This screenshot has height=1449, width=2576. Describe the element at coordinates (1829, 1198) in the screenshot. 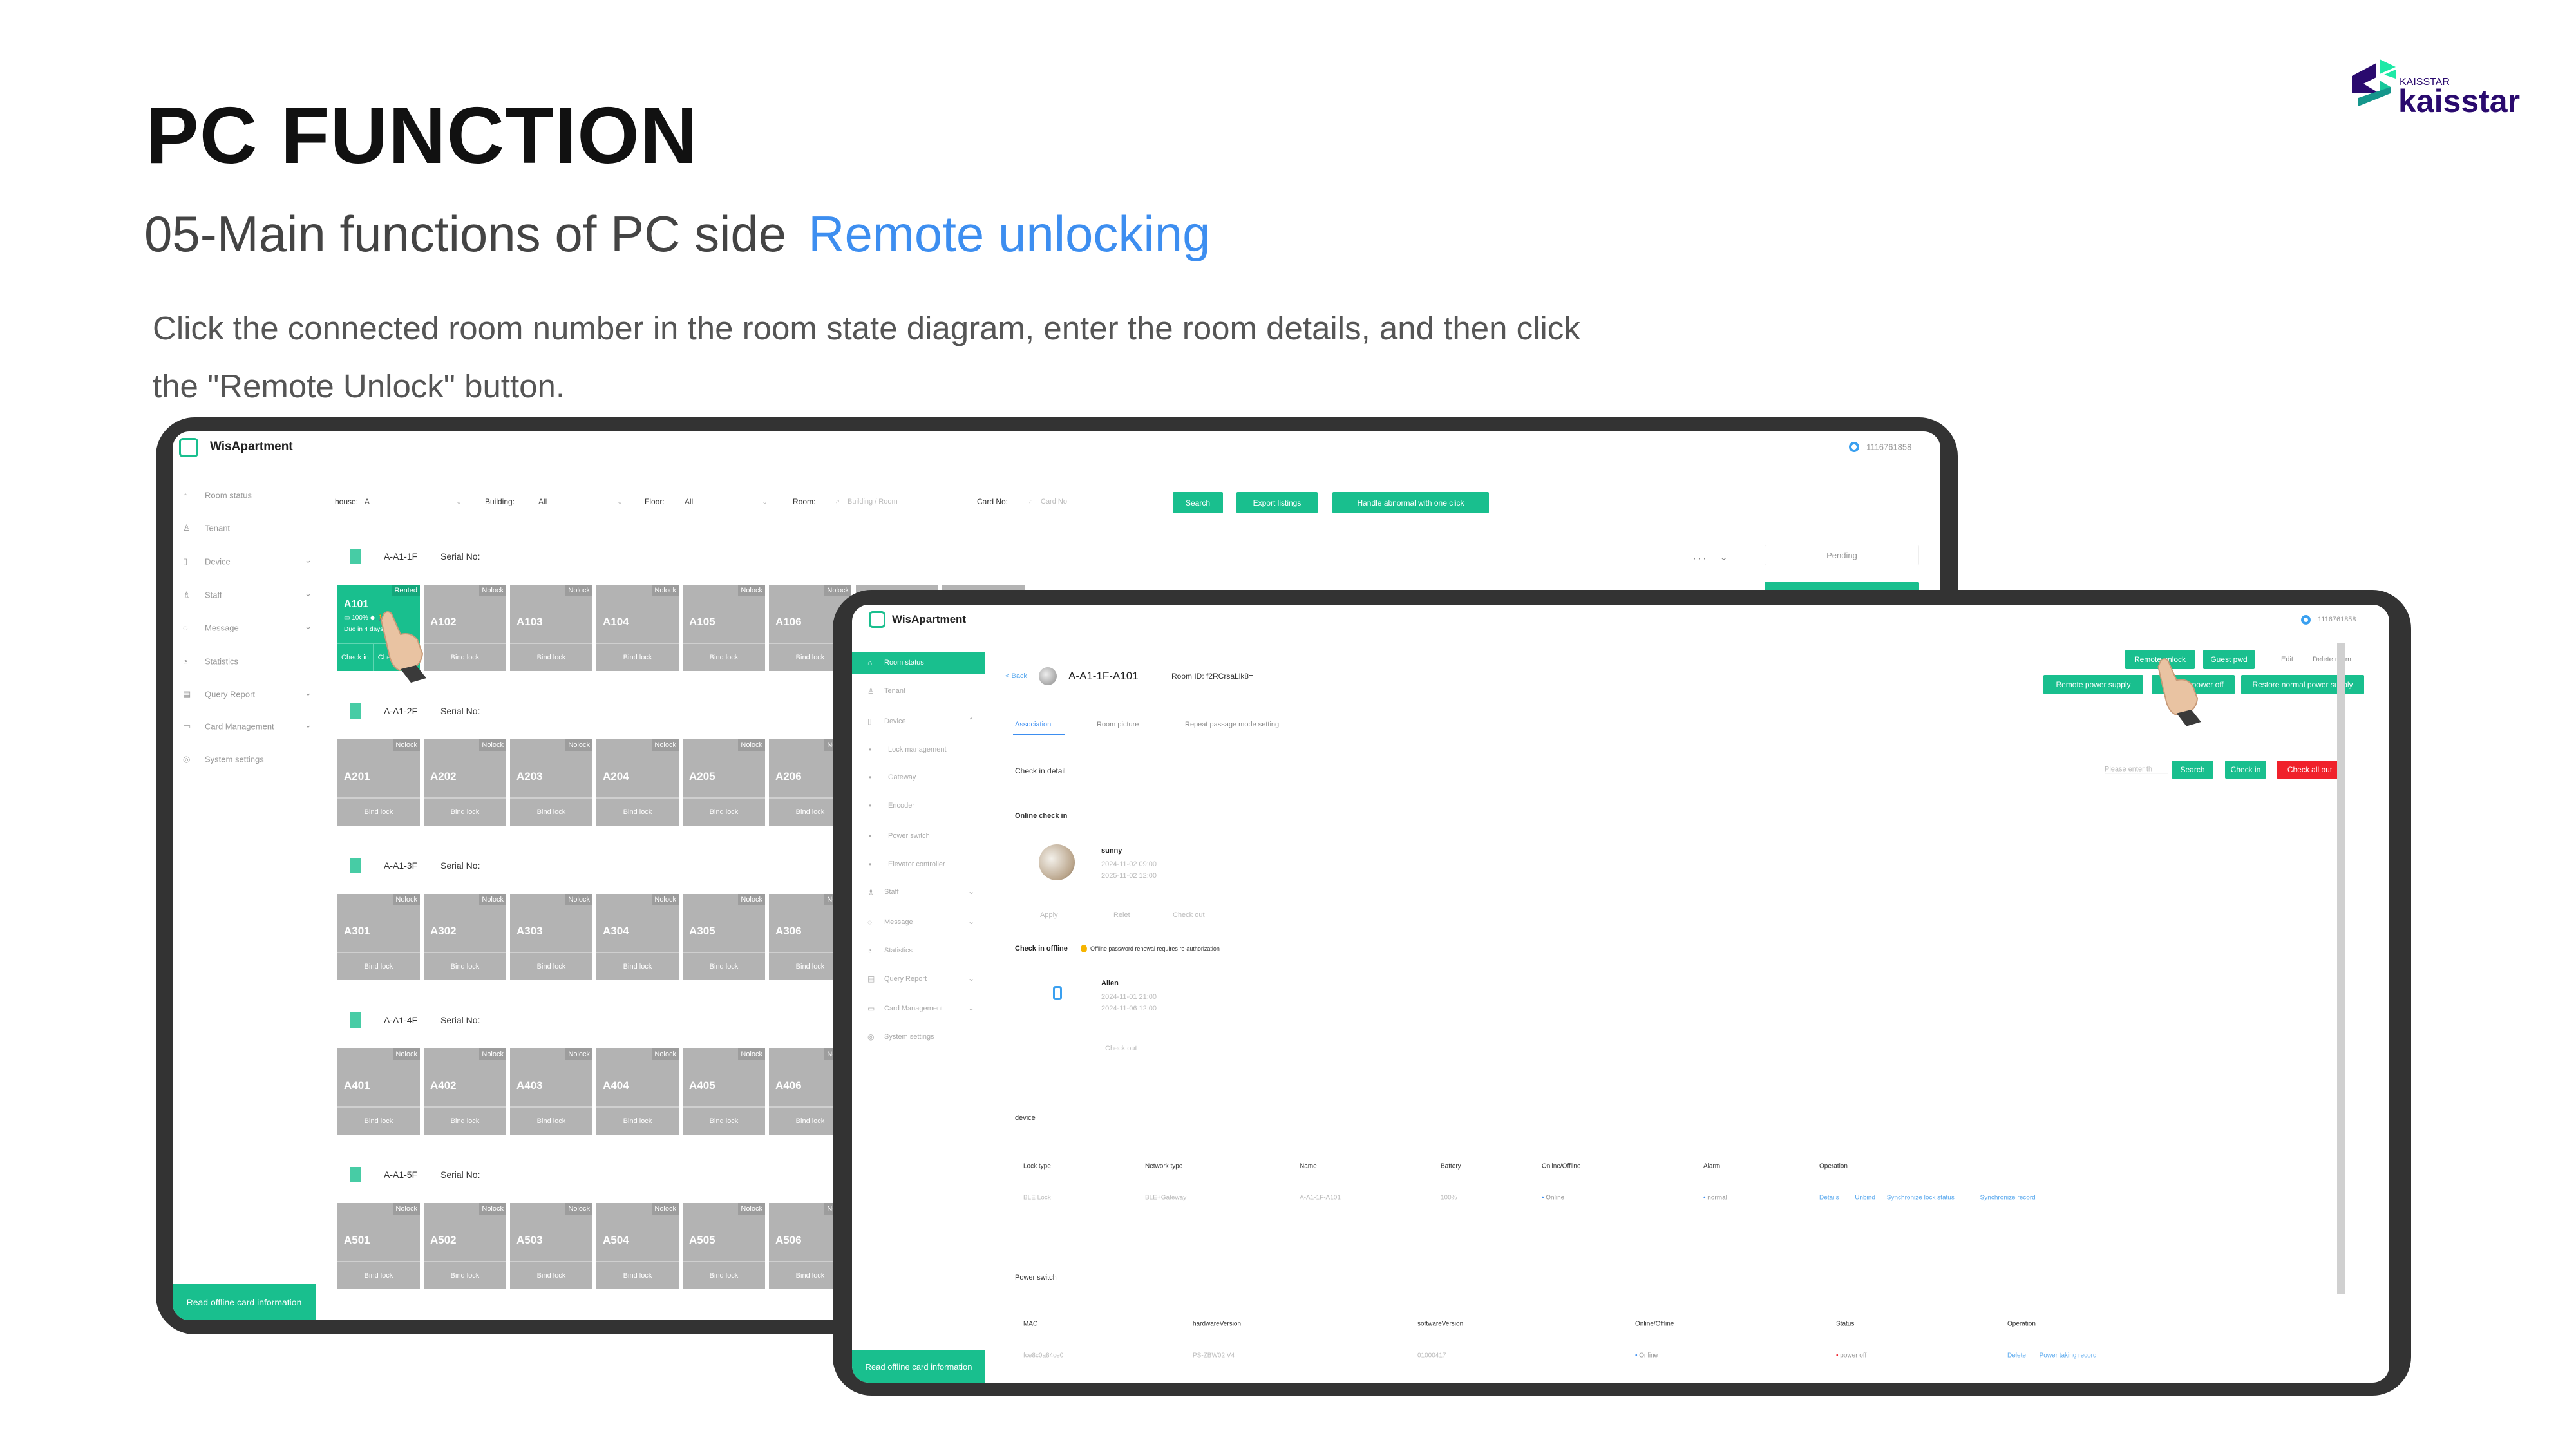

I see `operation-link: Details` at that location.